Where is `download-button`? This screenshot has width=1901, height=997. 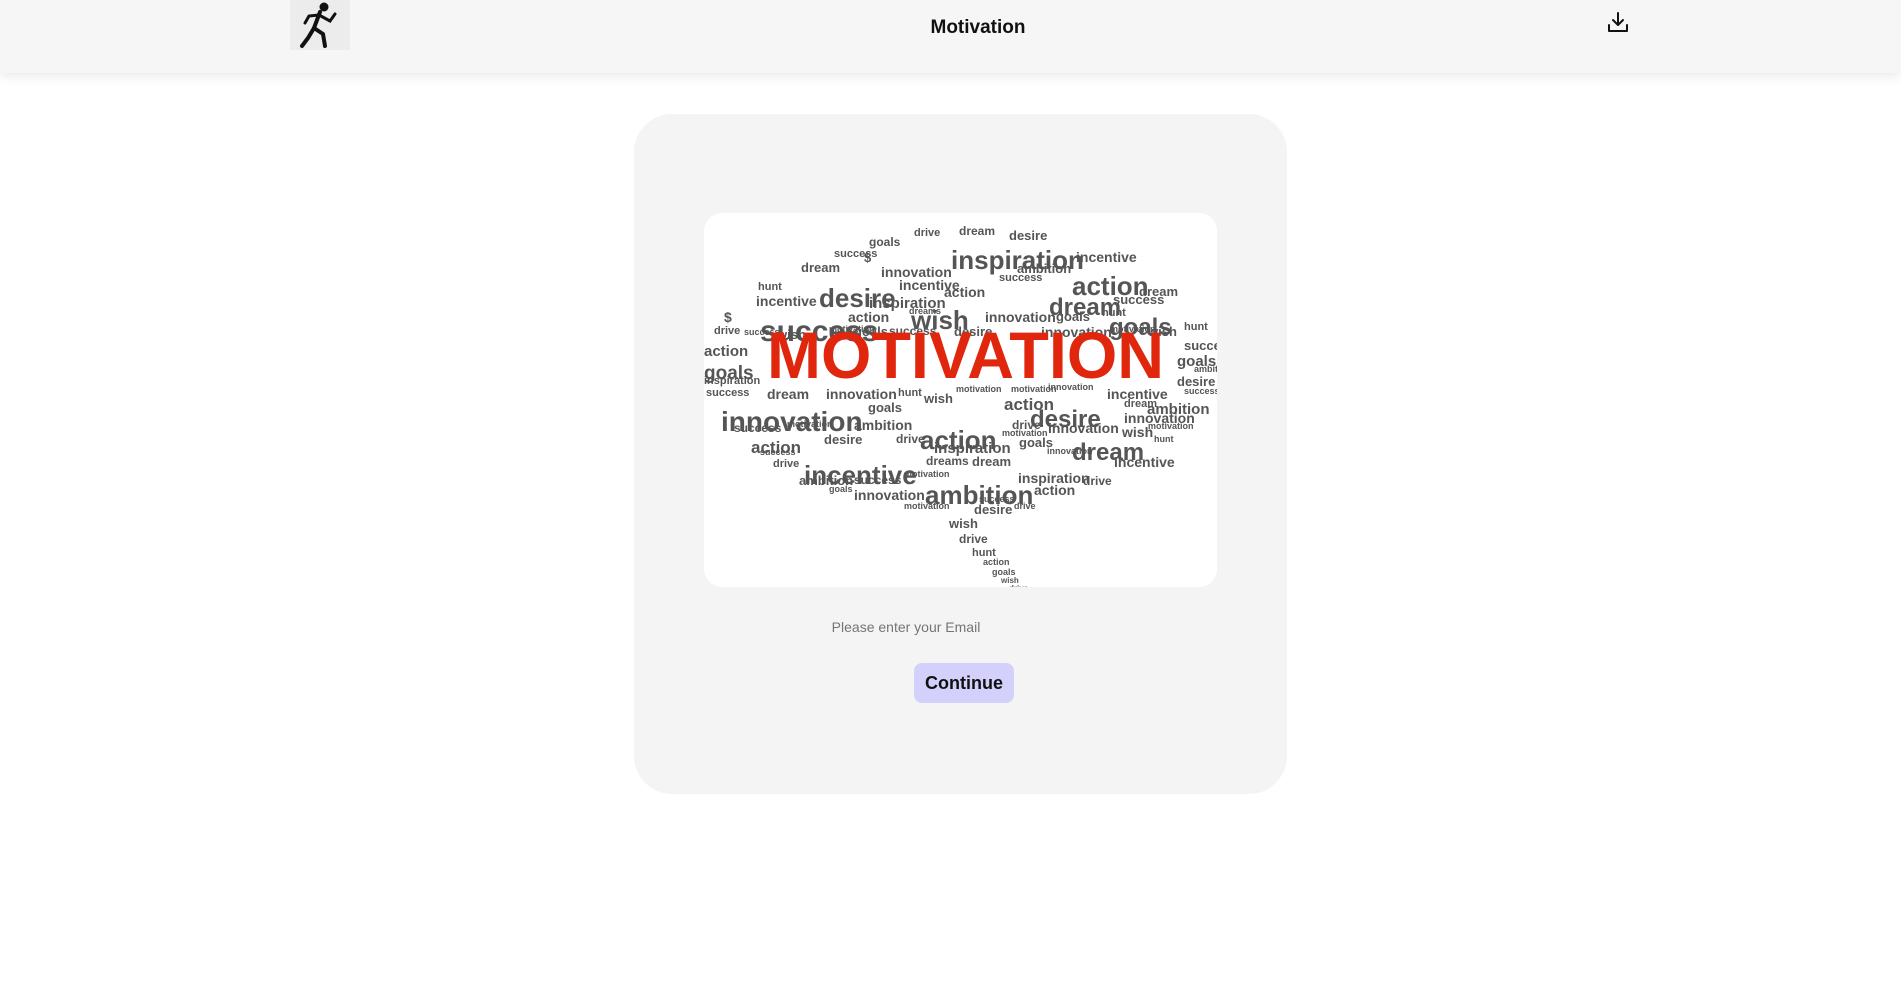
download-button is located at coordinates (1618, 22).